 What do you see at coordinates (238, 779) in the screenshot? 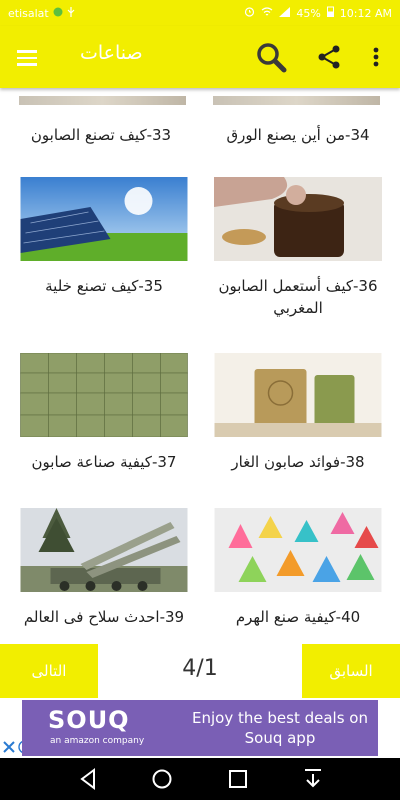
I see `recents-icon` at bounding box center [238, 779].